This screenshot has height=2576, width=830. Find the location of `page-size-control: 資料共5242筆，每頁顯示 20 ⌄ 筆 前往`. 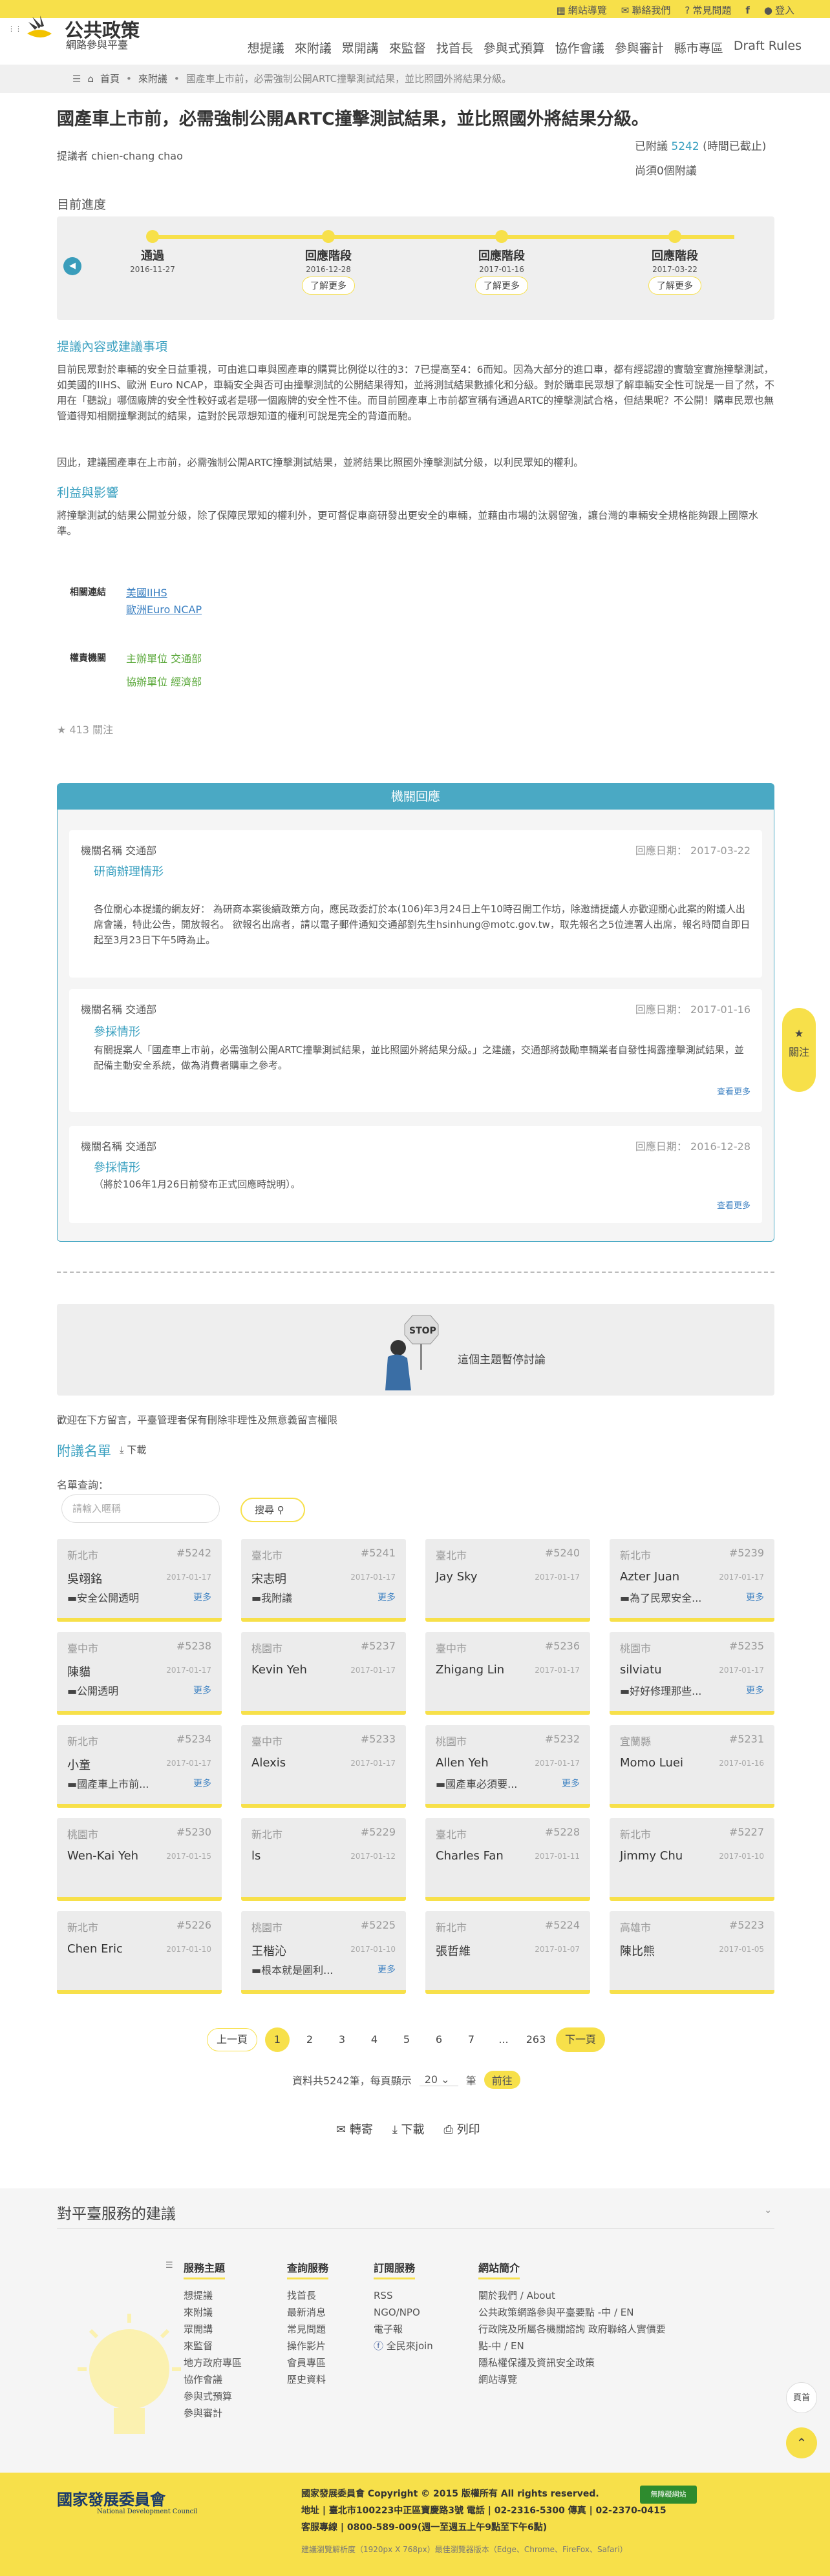

page-size-control: 資料共5242筆，每頁顯示 20 ⌄ 筆 前往 is located at coordinates (406, 2080).